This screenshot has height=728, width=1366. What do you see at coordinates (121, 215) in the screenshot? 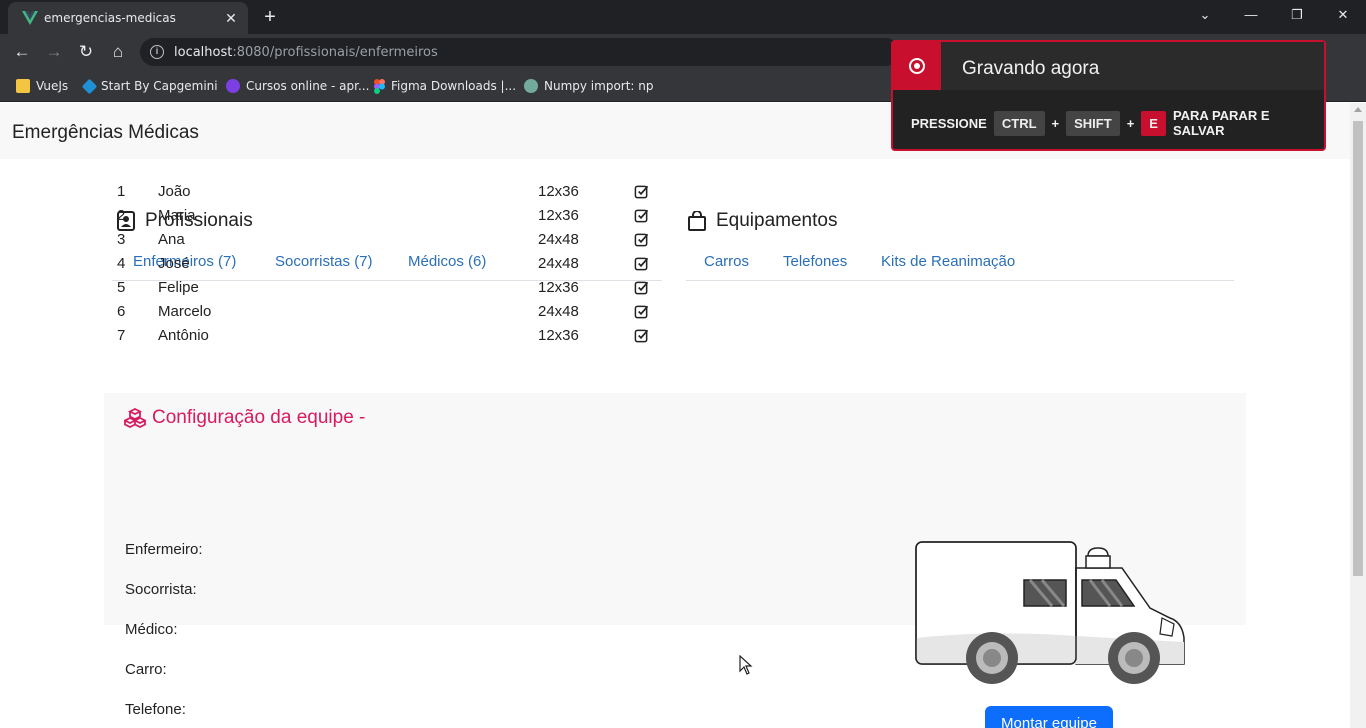
I see `row-number: 2` at bounding box center [121, 215].